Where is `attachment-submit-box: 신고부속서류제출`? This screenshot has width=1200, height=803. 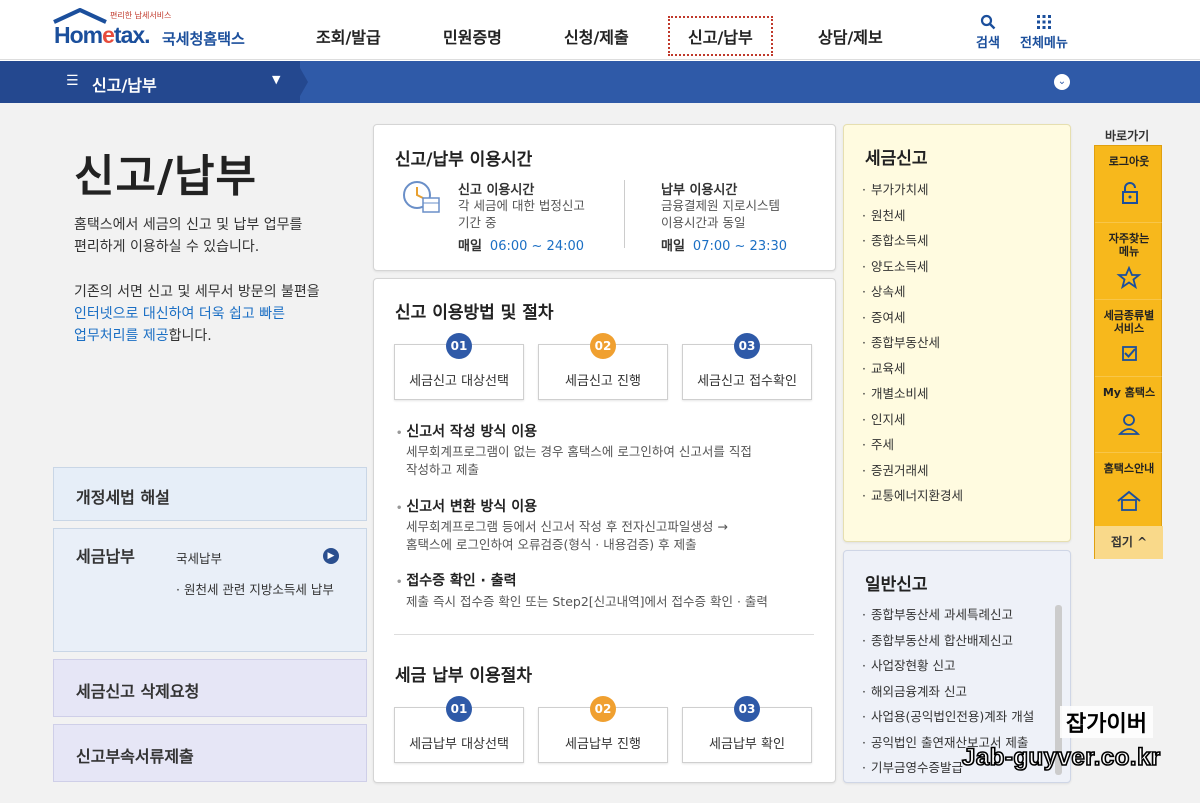
attachment-submit-box: 신고부속서류제출 is located at coordinates (210, 753).